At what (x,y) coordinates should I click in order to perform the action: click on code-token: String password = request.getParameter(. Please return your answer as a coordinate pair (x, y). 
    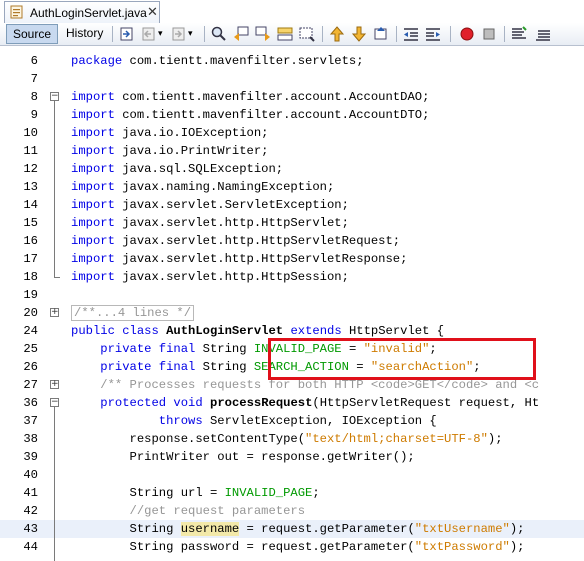
    Looking at the image, I should click on (243, 547).